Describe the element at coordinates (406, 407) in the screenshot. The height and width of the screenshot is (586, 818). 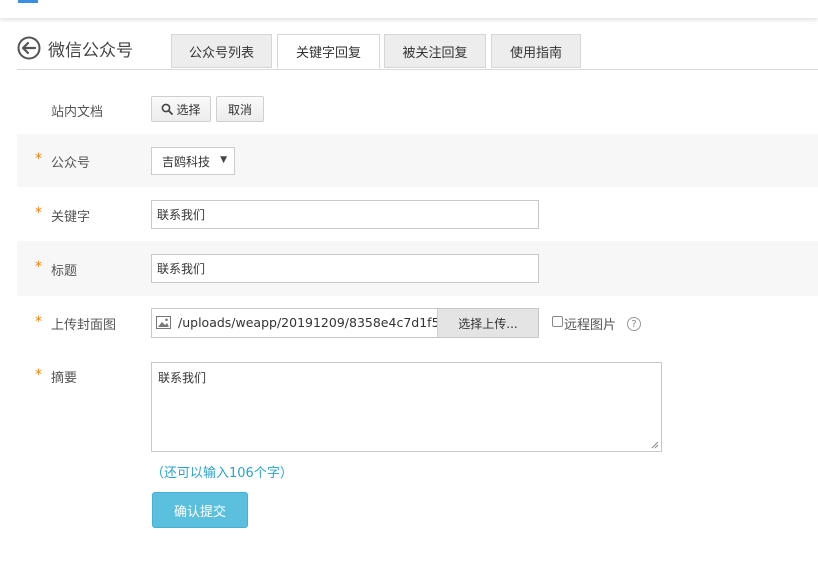
I see `summary-textarea: 联系我们` at that location.